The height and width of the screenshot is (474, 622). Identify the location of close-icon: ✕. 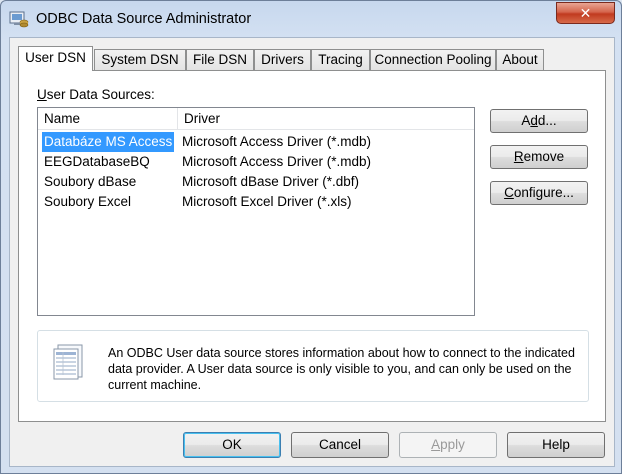
(585, 13).